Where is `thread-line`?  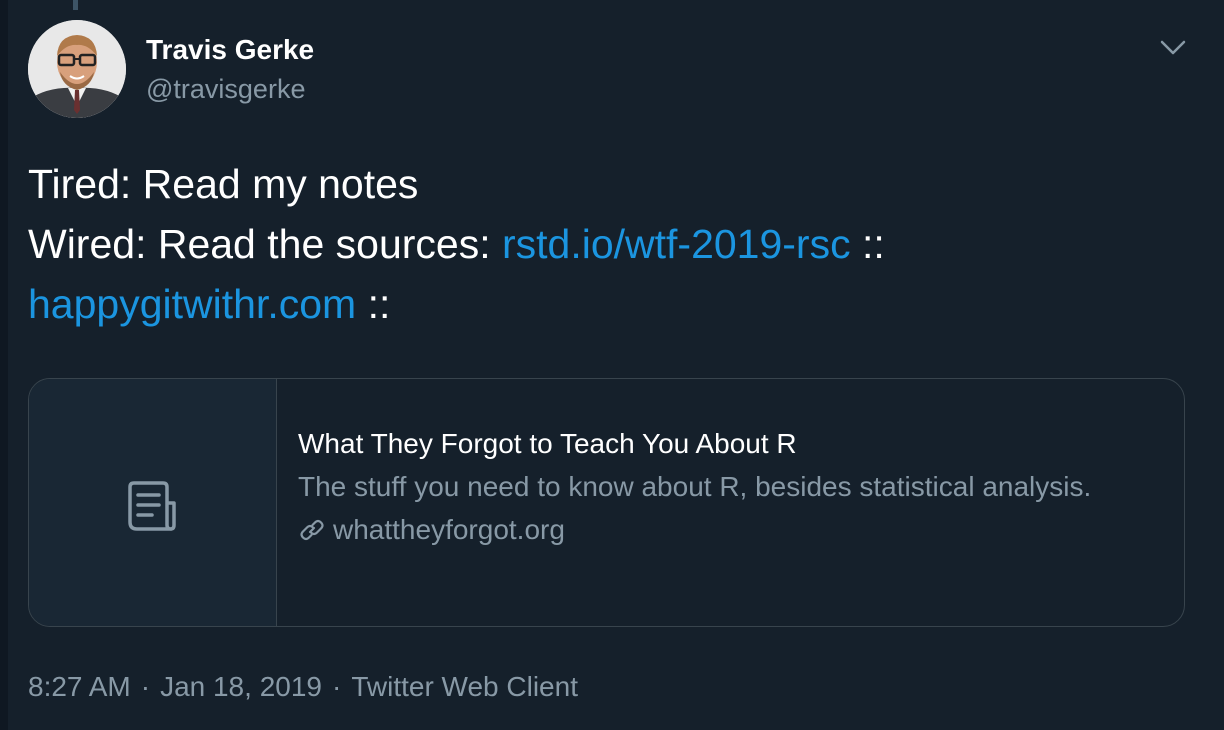
thread-line is located at coordinates (75, 5).